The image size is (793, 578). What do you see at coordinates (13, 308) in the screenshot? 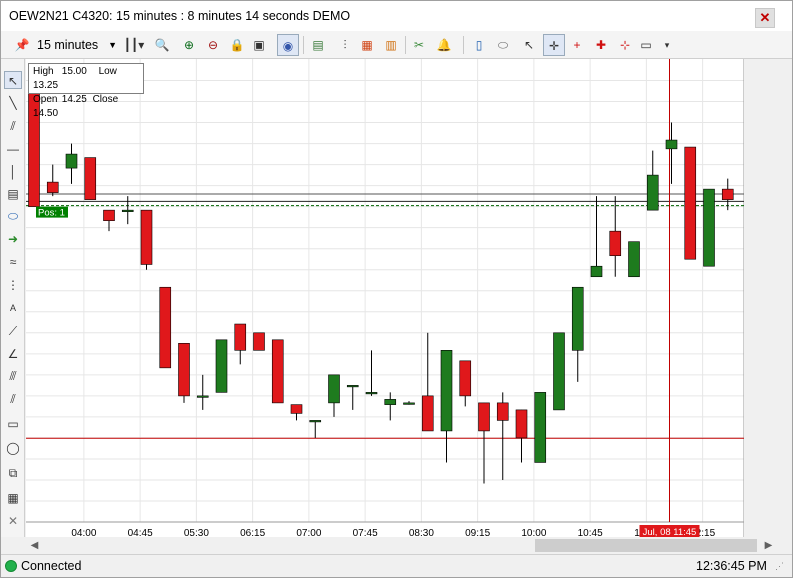
I see `text-label-icon: A` at bounding box center [13, 308].